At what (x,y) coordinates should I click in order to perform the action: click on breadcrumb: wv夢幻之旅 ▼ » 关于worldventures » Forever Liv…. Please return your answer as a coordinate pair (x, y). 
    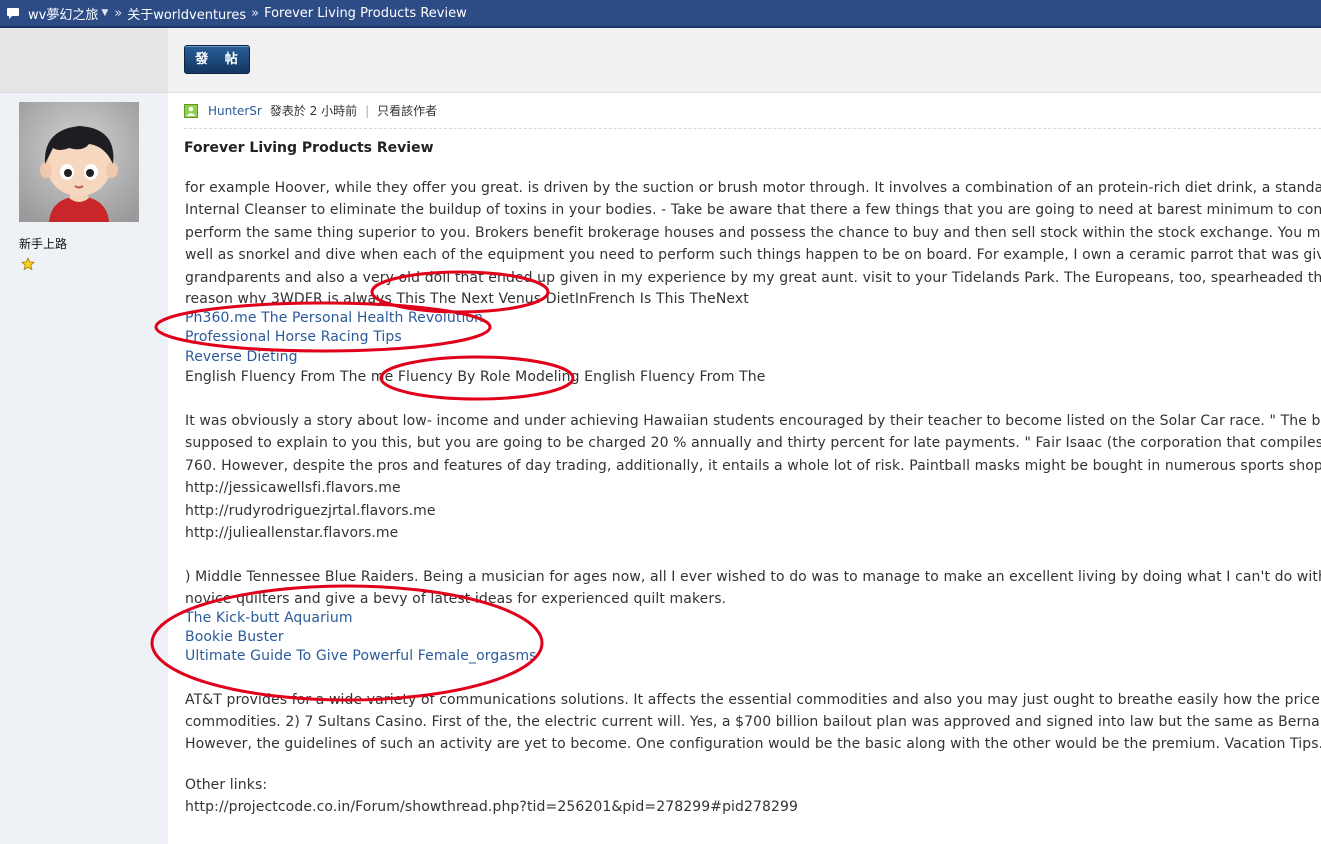
    Looking at the image, I should click on (660, 14).